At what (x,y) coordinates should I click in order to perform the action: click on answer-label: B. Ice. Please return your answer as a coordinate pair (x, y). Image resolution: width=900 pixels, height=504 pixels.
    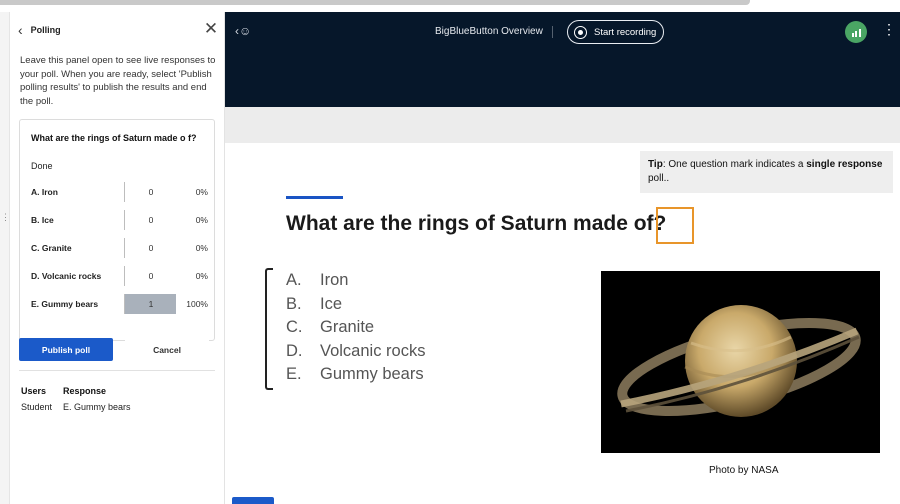
    Looking at the image, I should click on (42, 220).